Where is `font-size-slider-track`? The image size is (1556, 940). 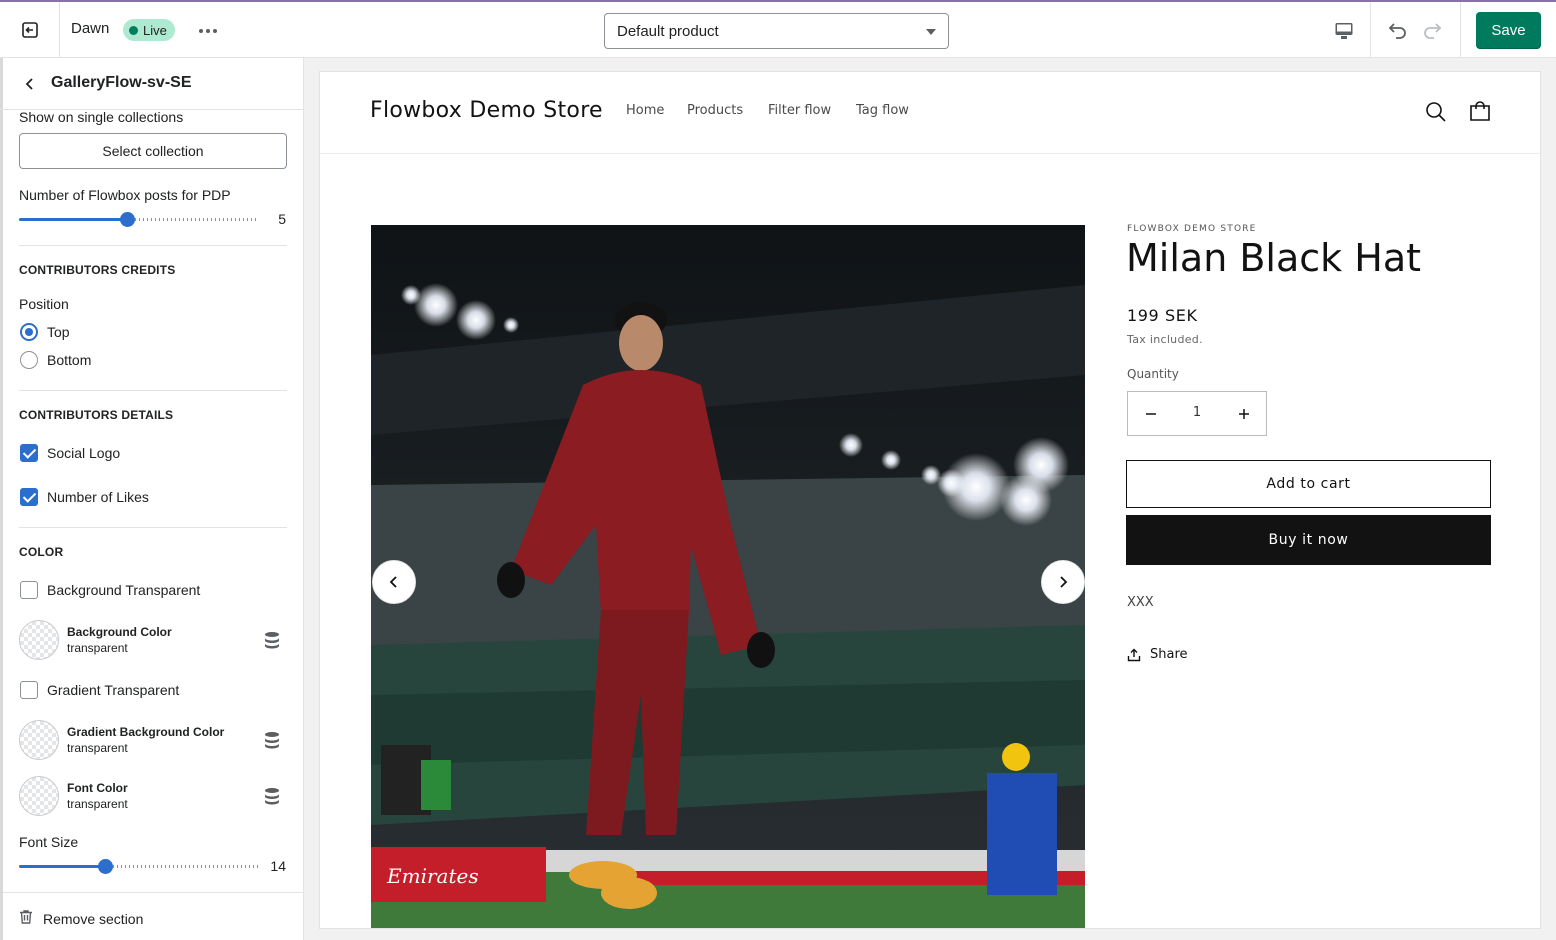 font-size-slider-track is located at coordinates (182, 866).